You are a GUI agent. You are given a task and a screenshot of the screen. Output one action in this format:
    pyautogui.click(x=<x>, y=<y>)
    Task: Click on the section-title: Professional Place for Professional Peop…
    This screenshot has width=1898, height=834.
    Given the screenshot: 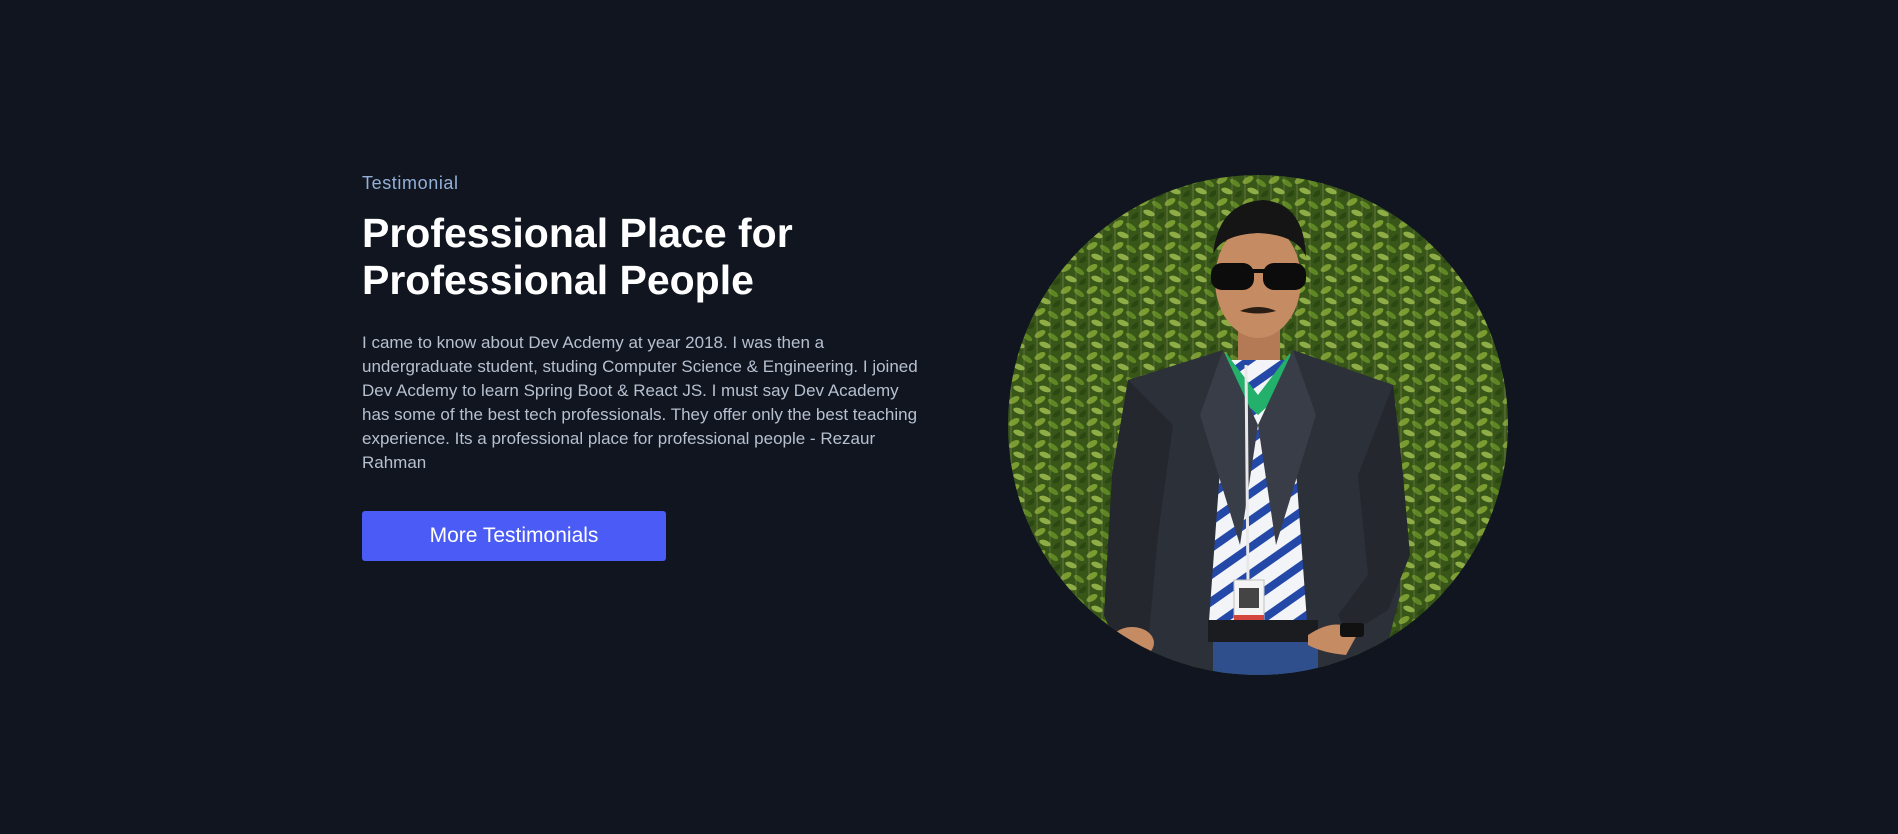 What is the action you would take?
    pyautogui.click(x=647, y=257)
    